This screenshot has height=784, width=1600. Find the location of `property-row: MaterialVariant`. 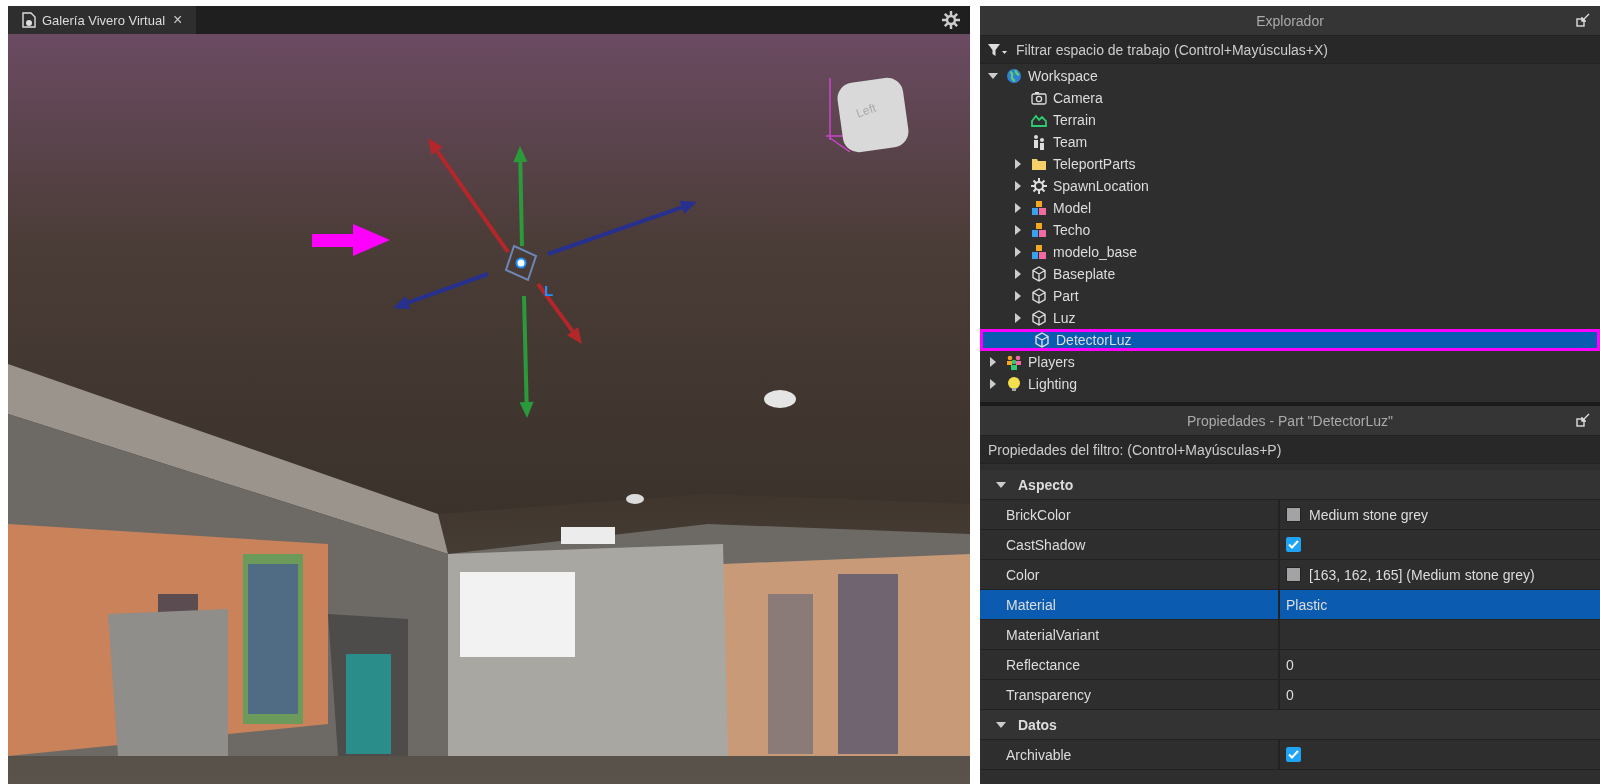

property-row: MaterialVariant is located at coordinates (1290, 635).